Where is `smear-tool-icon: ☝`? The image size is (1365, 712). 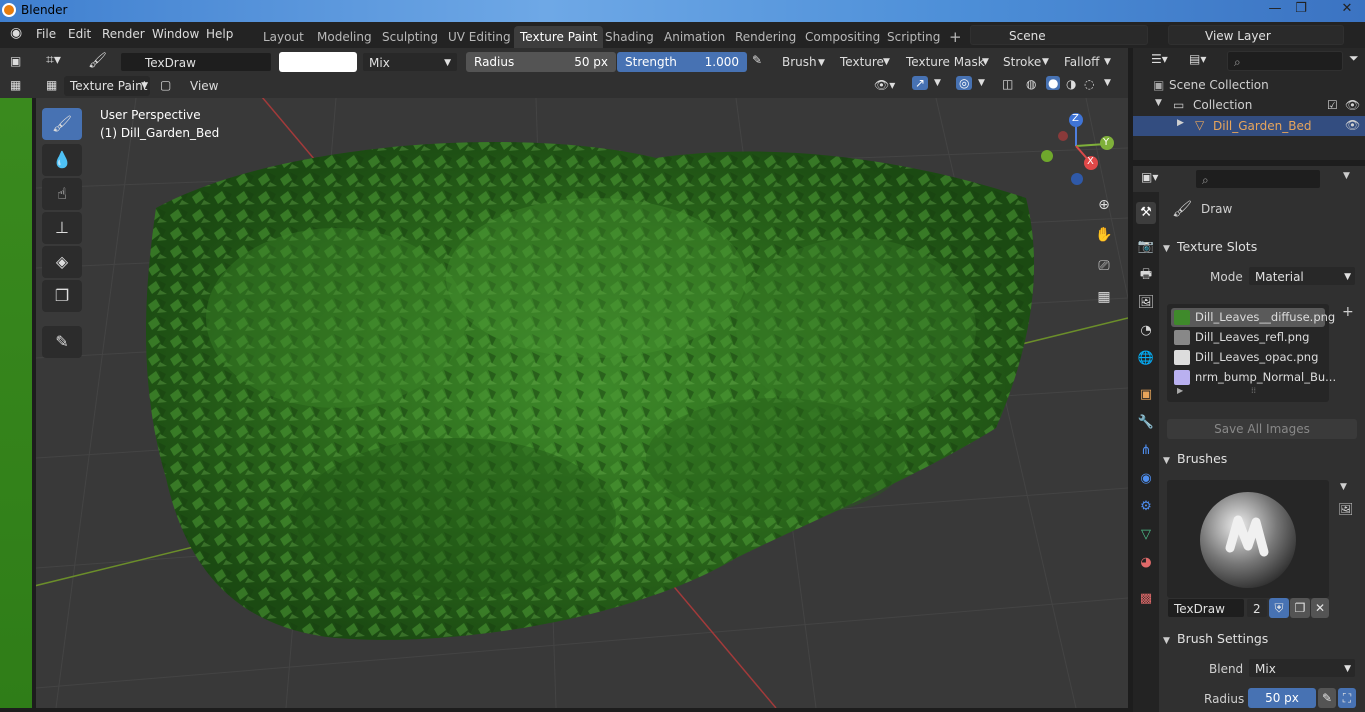 smear-tool-icon: ☝ is located at coordinates (62, 194).